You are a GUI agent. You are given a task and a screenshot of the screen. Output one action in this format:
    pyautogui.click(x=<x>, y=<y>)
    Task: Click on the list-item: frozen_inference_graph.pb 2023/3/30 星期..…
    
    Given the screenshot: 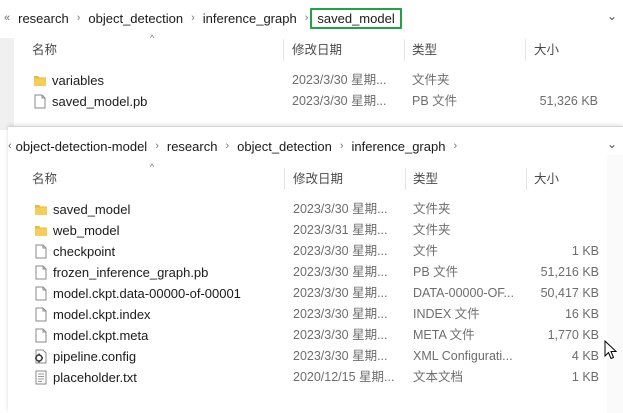 What is the action you would take?
    pyautogui.click(x=315, y=272)
    